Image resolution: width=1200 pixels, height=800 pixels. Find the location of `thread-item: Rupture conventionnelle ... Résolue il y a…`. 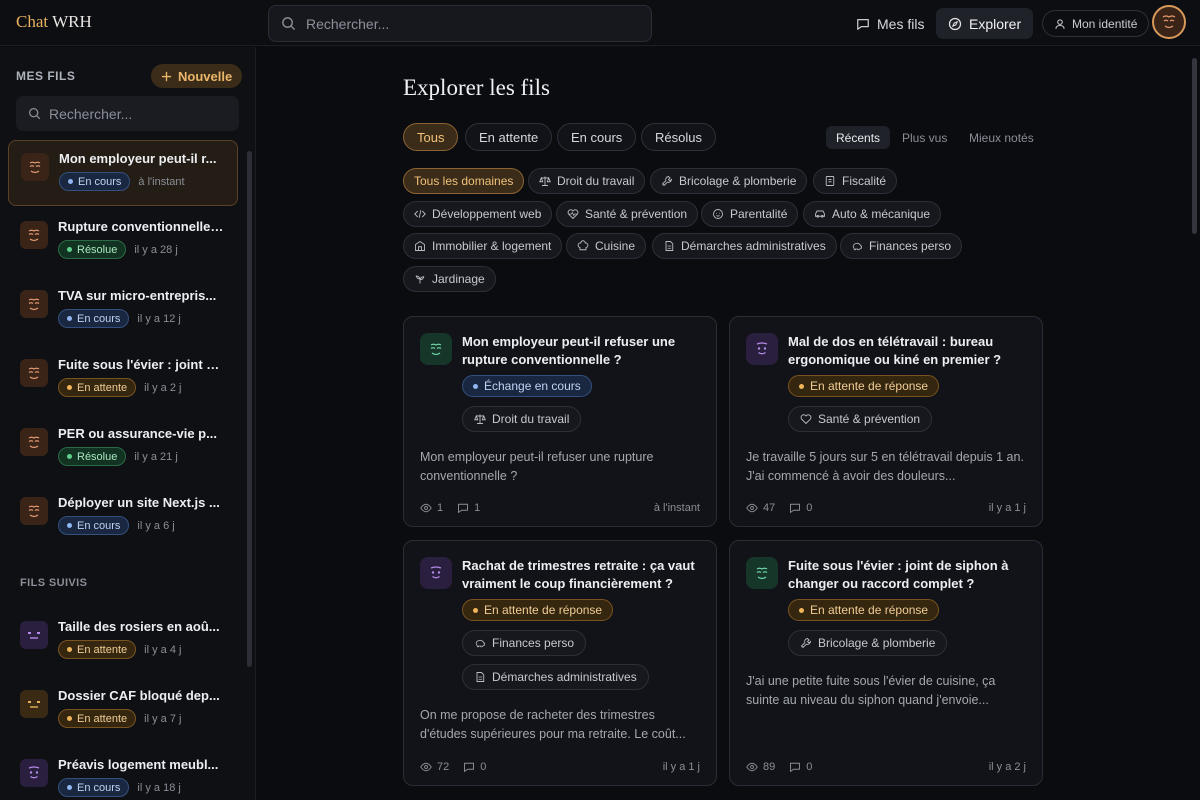

thread-item: Rupture conventionnelle ... Résolue il y a… is located at coordinates (123, 242).